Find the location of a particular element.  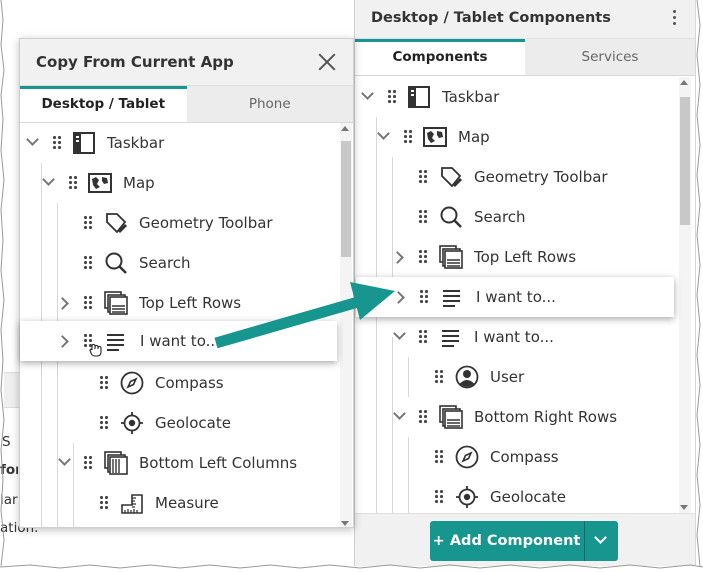

compass-icon is located at coordinates (467, 457).